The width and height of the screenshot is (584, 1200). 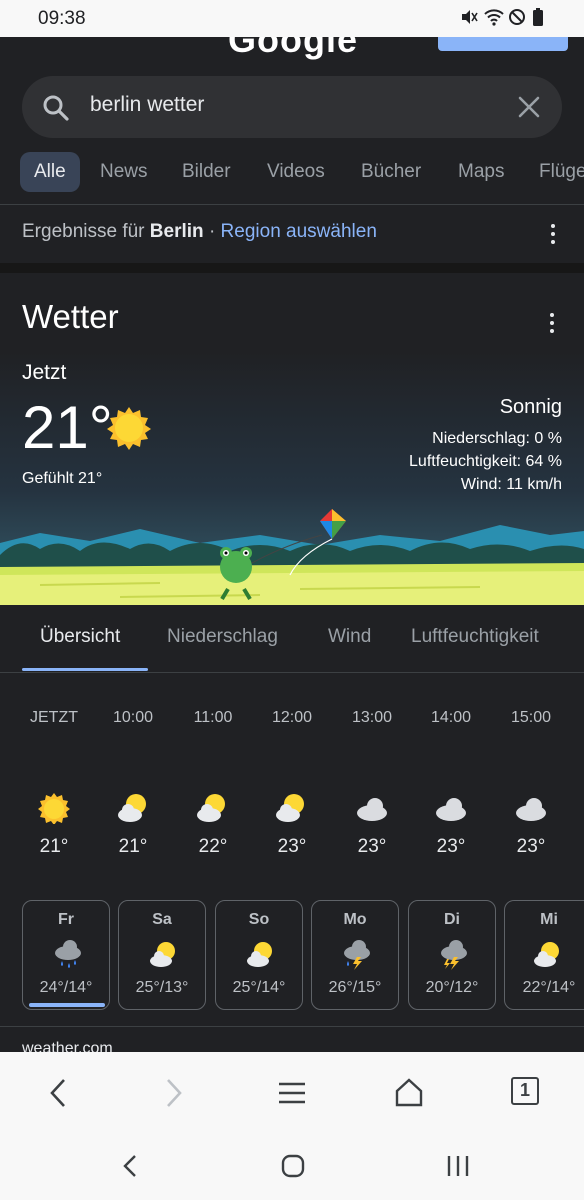 I want to click on google-header: Google, so click(x=292, y=57).